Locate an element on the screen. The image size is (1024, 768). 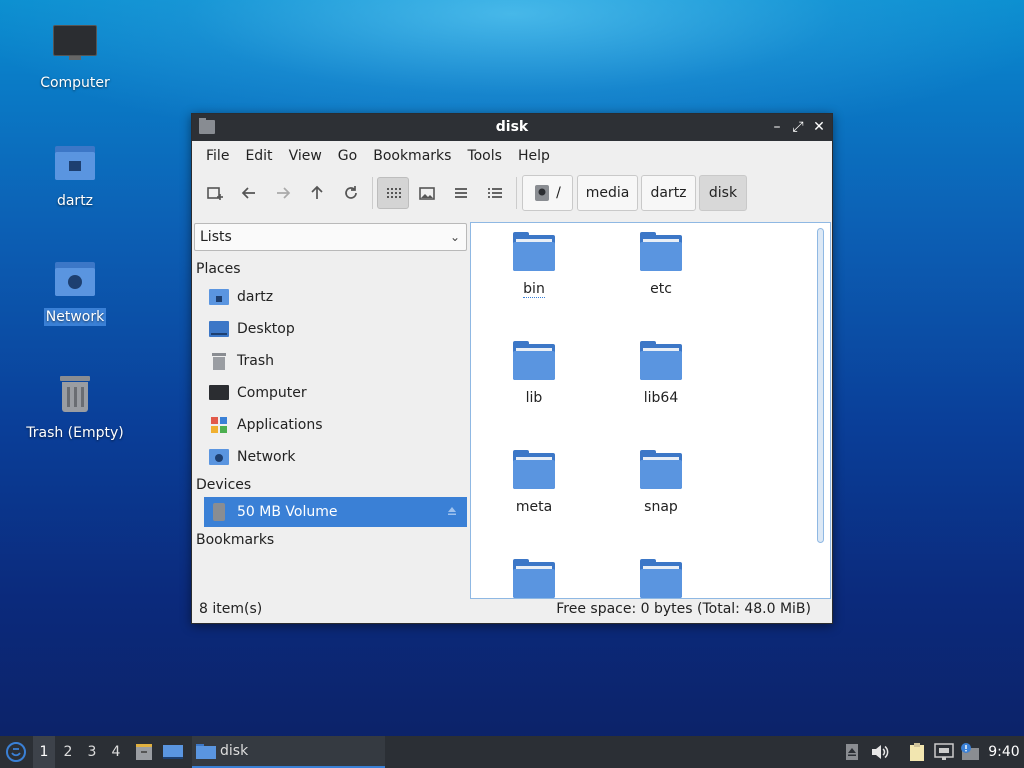
menu-view: View is located at coordinates (305, 156).